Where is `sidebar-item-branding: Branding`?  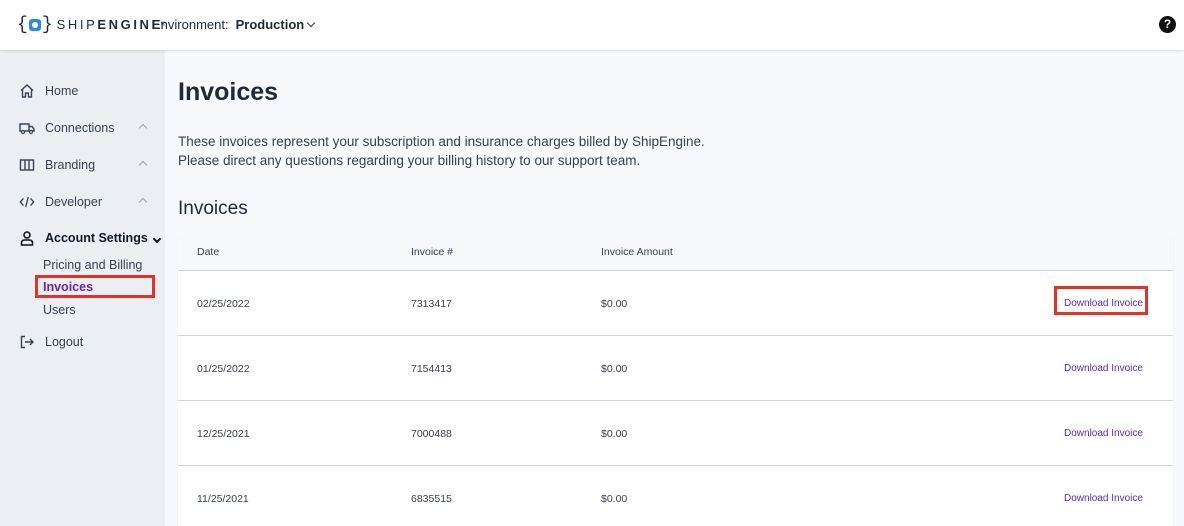 sidebar-item-branding: Branding is located at coordinates (82, 165).